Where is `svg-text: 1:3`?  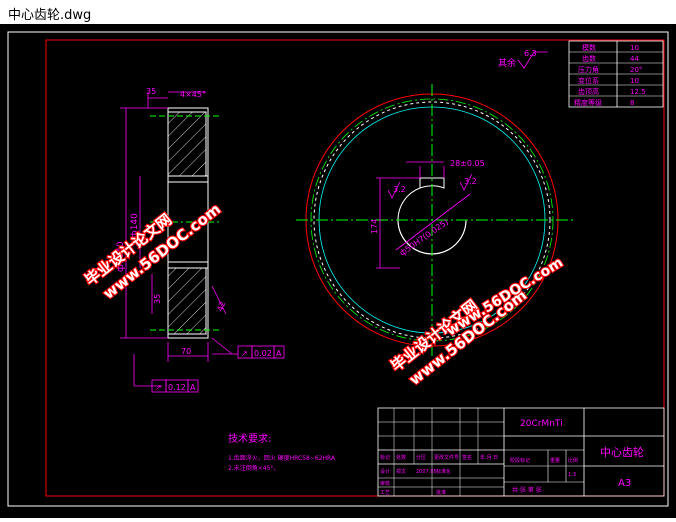
svg-text: 1:3 is located at coordinates (572, 475).